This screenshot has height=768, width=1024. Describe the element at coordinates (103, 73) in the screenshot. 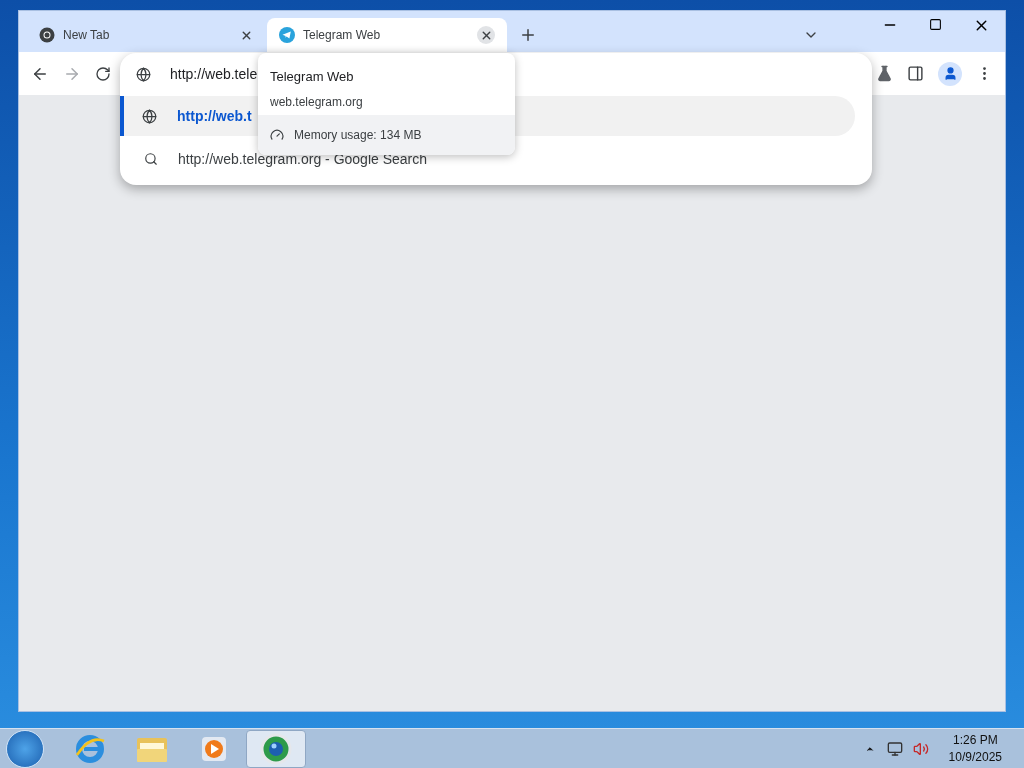

I see `reload-icon` at that location.